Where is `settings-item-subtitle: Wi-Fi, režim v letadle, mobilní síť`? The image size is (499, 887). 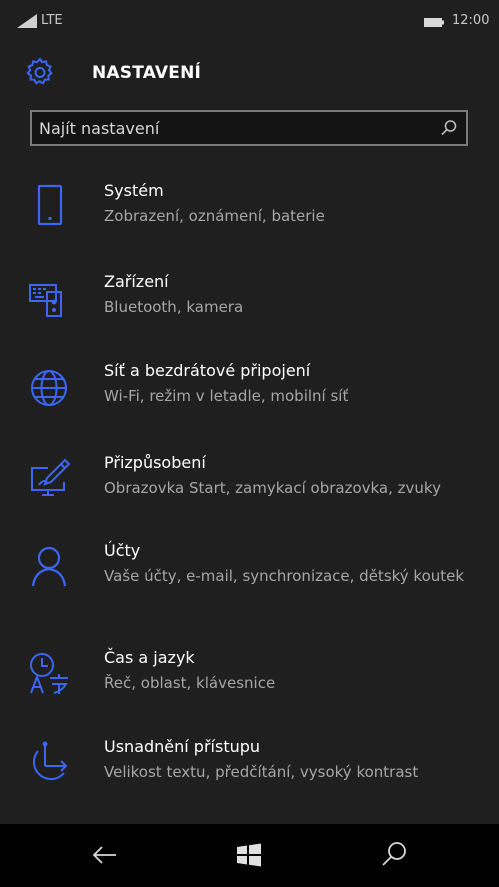 settings-item-subtitle: Wi-Fi, režim v letadle, mobilní síť is located at coordinates (226, 396).